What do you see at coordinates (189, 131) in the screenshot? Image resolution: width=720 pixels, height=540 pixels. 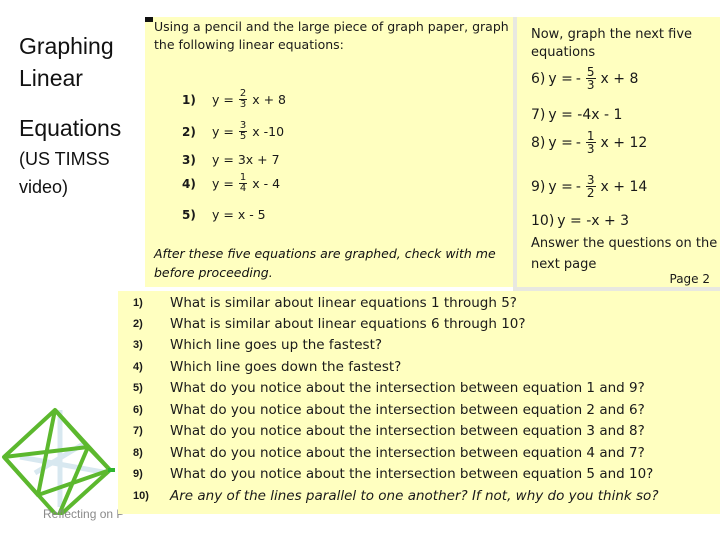 I see `equation-number: 2)` at bounding box center [189, 131].